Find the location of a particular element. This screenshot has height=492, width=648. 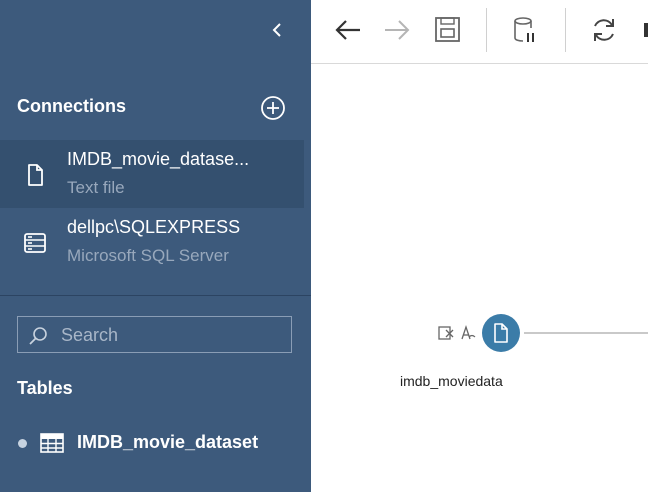

save-button is located at coordinates (448, 30).